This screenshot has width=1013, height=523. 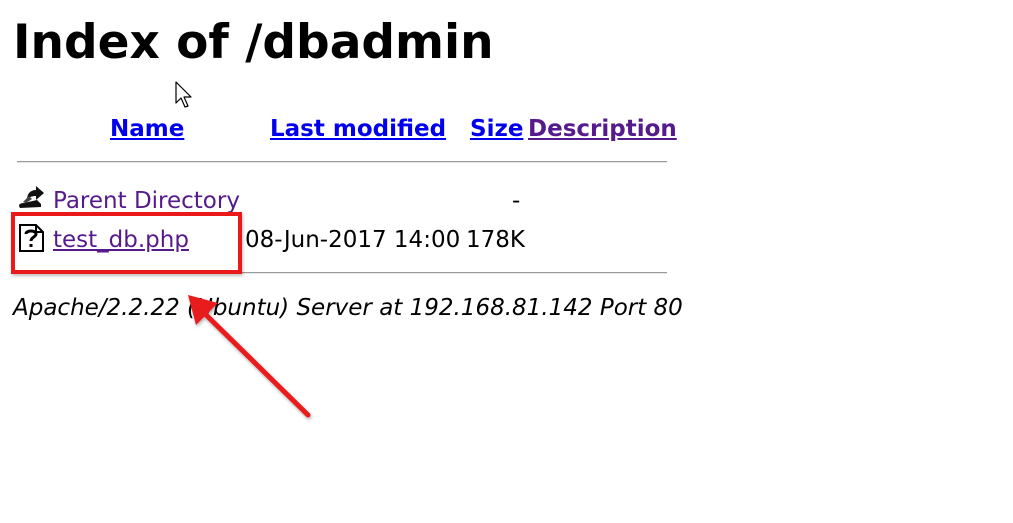 I want to click on back-icon, so click(x=31, y=197).